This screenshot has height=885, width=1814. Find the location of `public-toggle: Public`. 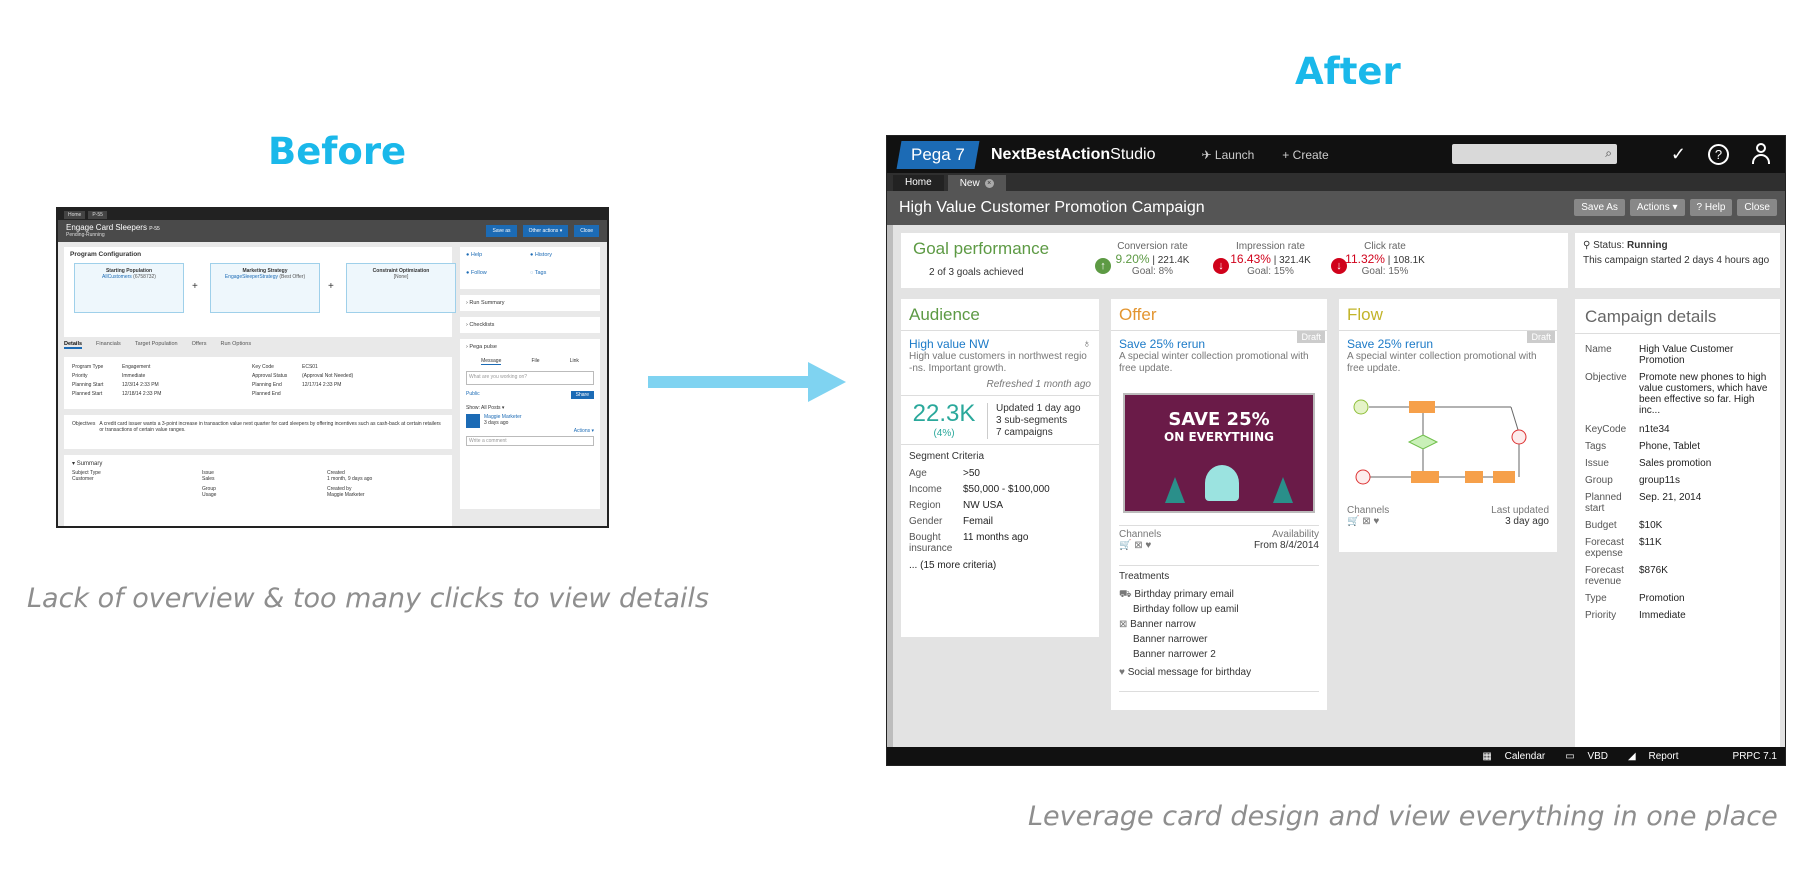

public-toggle: Public is located at coordinates (473, 395).